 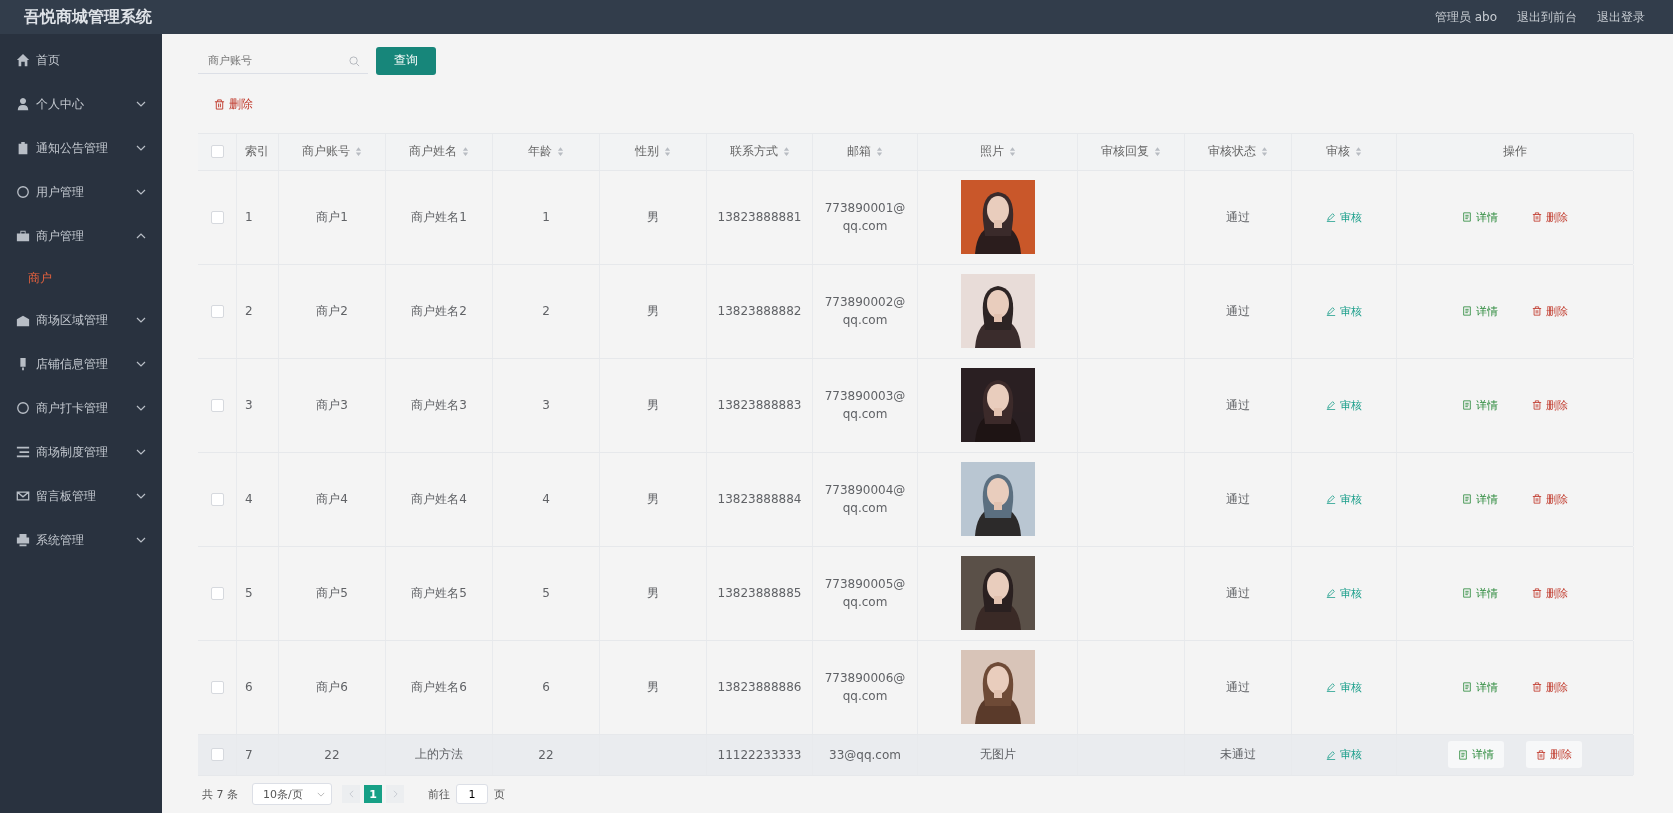 What do you see at coordinates (81, 192) in the screenshot?
I see `menu-item: 用户管理` at bounding box center [81, 192].